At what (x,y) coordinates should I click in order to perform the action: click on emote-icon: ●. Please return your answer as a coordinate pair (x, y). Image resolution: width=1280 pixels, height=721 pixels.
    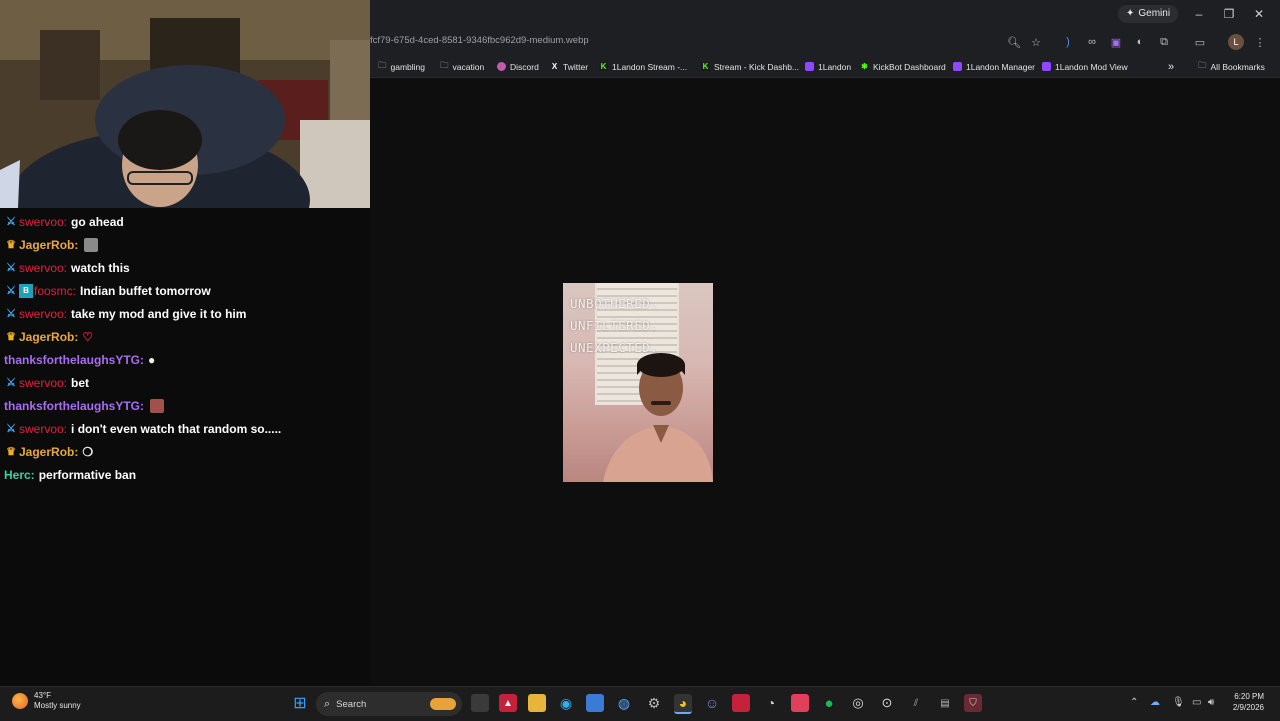
    Looking at the image, I should click on (152, 359).